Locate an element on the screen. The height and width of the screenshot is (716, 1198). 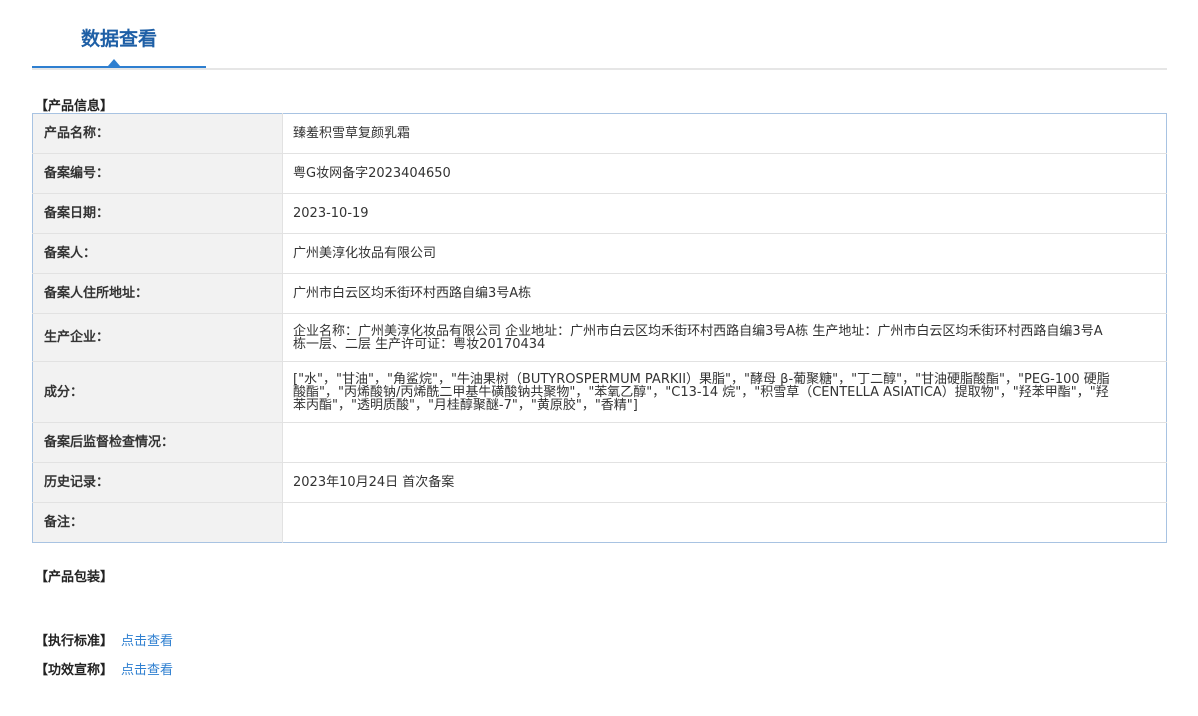
table-row: 历史记录： 2023年10月24日 首次备案 is located at coordinates (599, 482).